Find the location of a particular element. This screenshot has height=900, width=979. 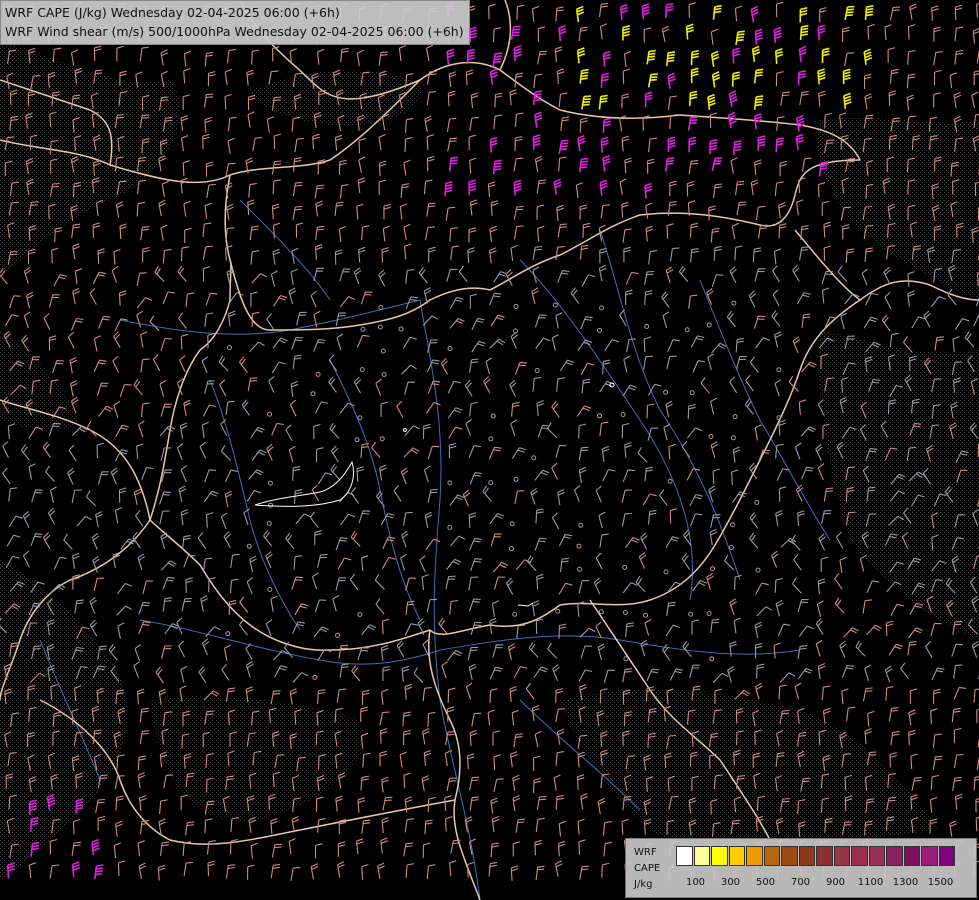

legend-tick-label: 1300 is located at coordinates (905, 882).